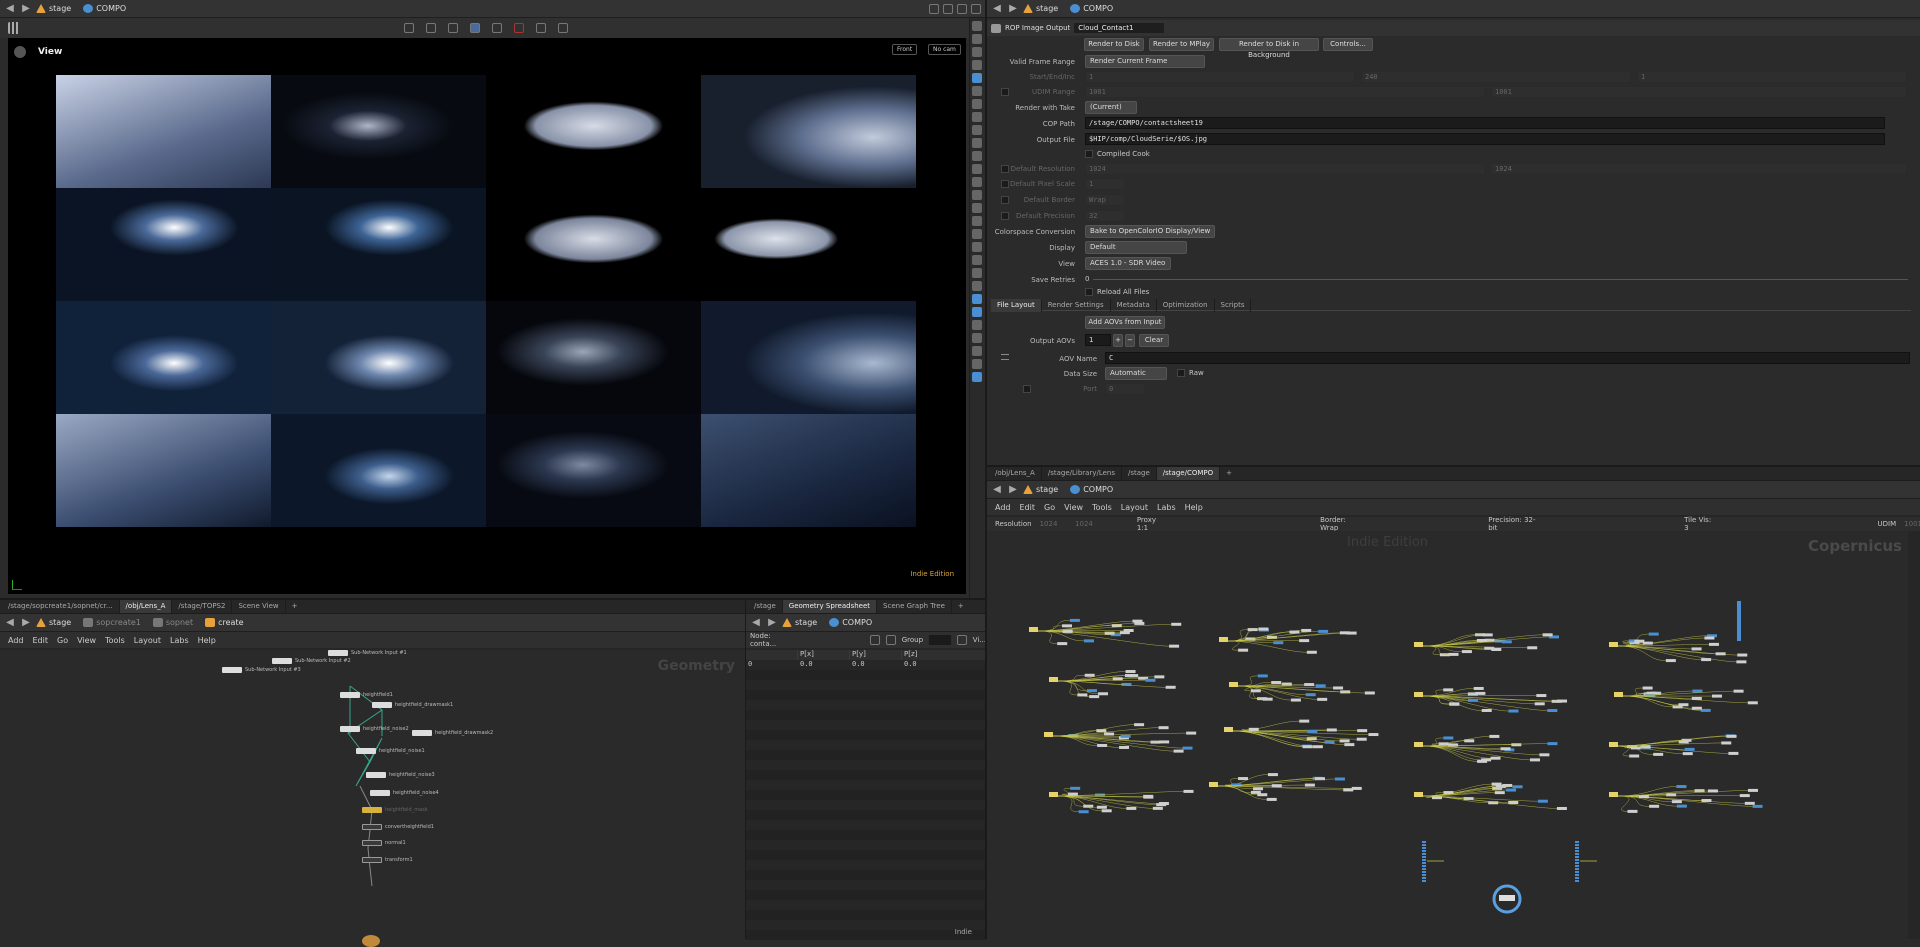 The width and height of the screenshot is (1920, 947). Describe the element at coordinates (904, 49) in the screenshot. I see `front-view-menu: Front` at that location.